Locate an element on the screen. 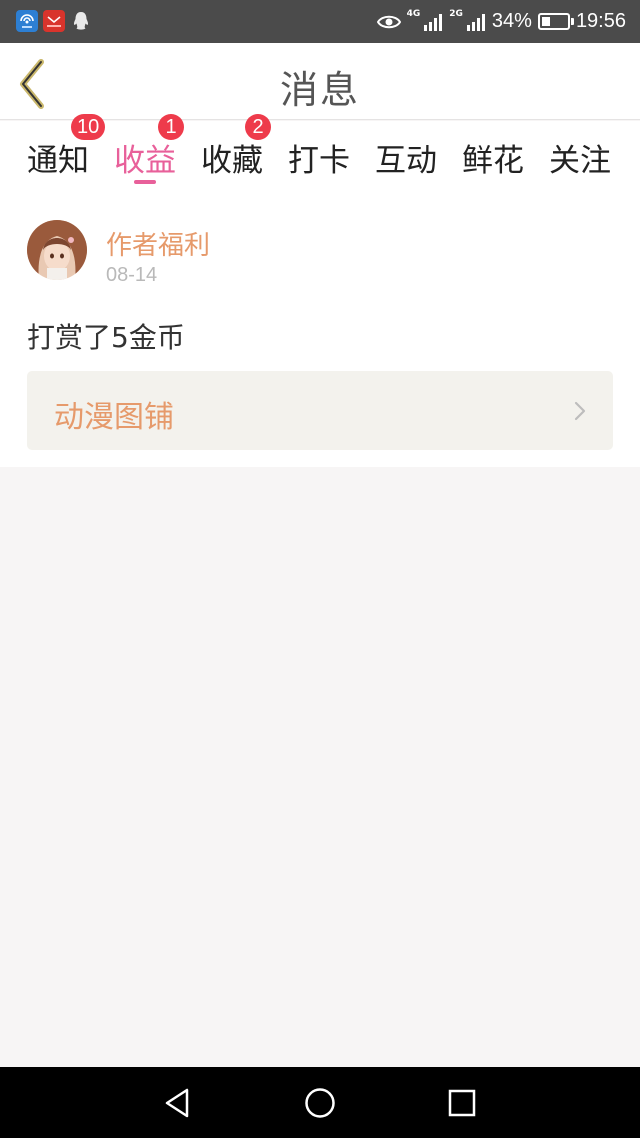  network-2g-label: 2G is located at coordinates (456, 14).